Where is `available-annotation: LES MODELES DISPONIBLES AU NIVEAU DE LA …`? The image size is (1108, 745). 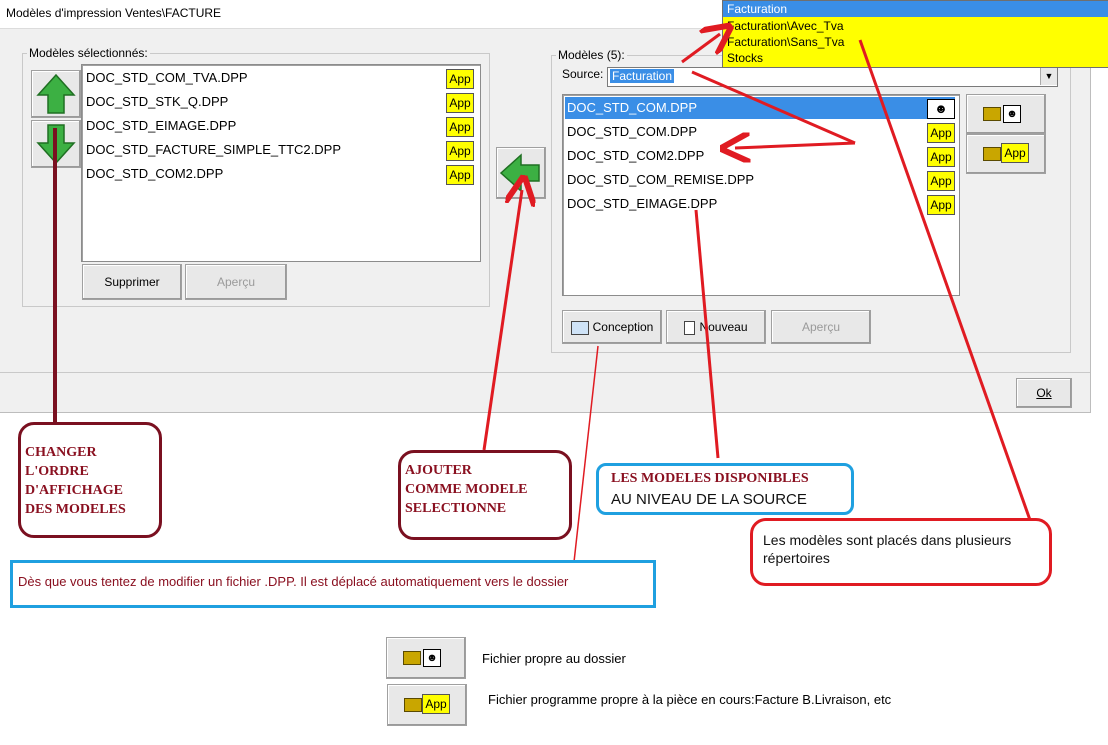 available-annotation: LES MODELES DISPONIBLES AU NIVEAU DE LA … is located at coordinates (725, 489).